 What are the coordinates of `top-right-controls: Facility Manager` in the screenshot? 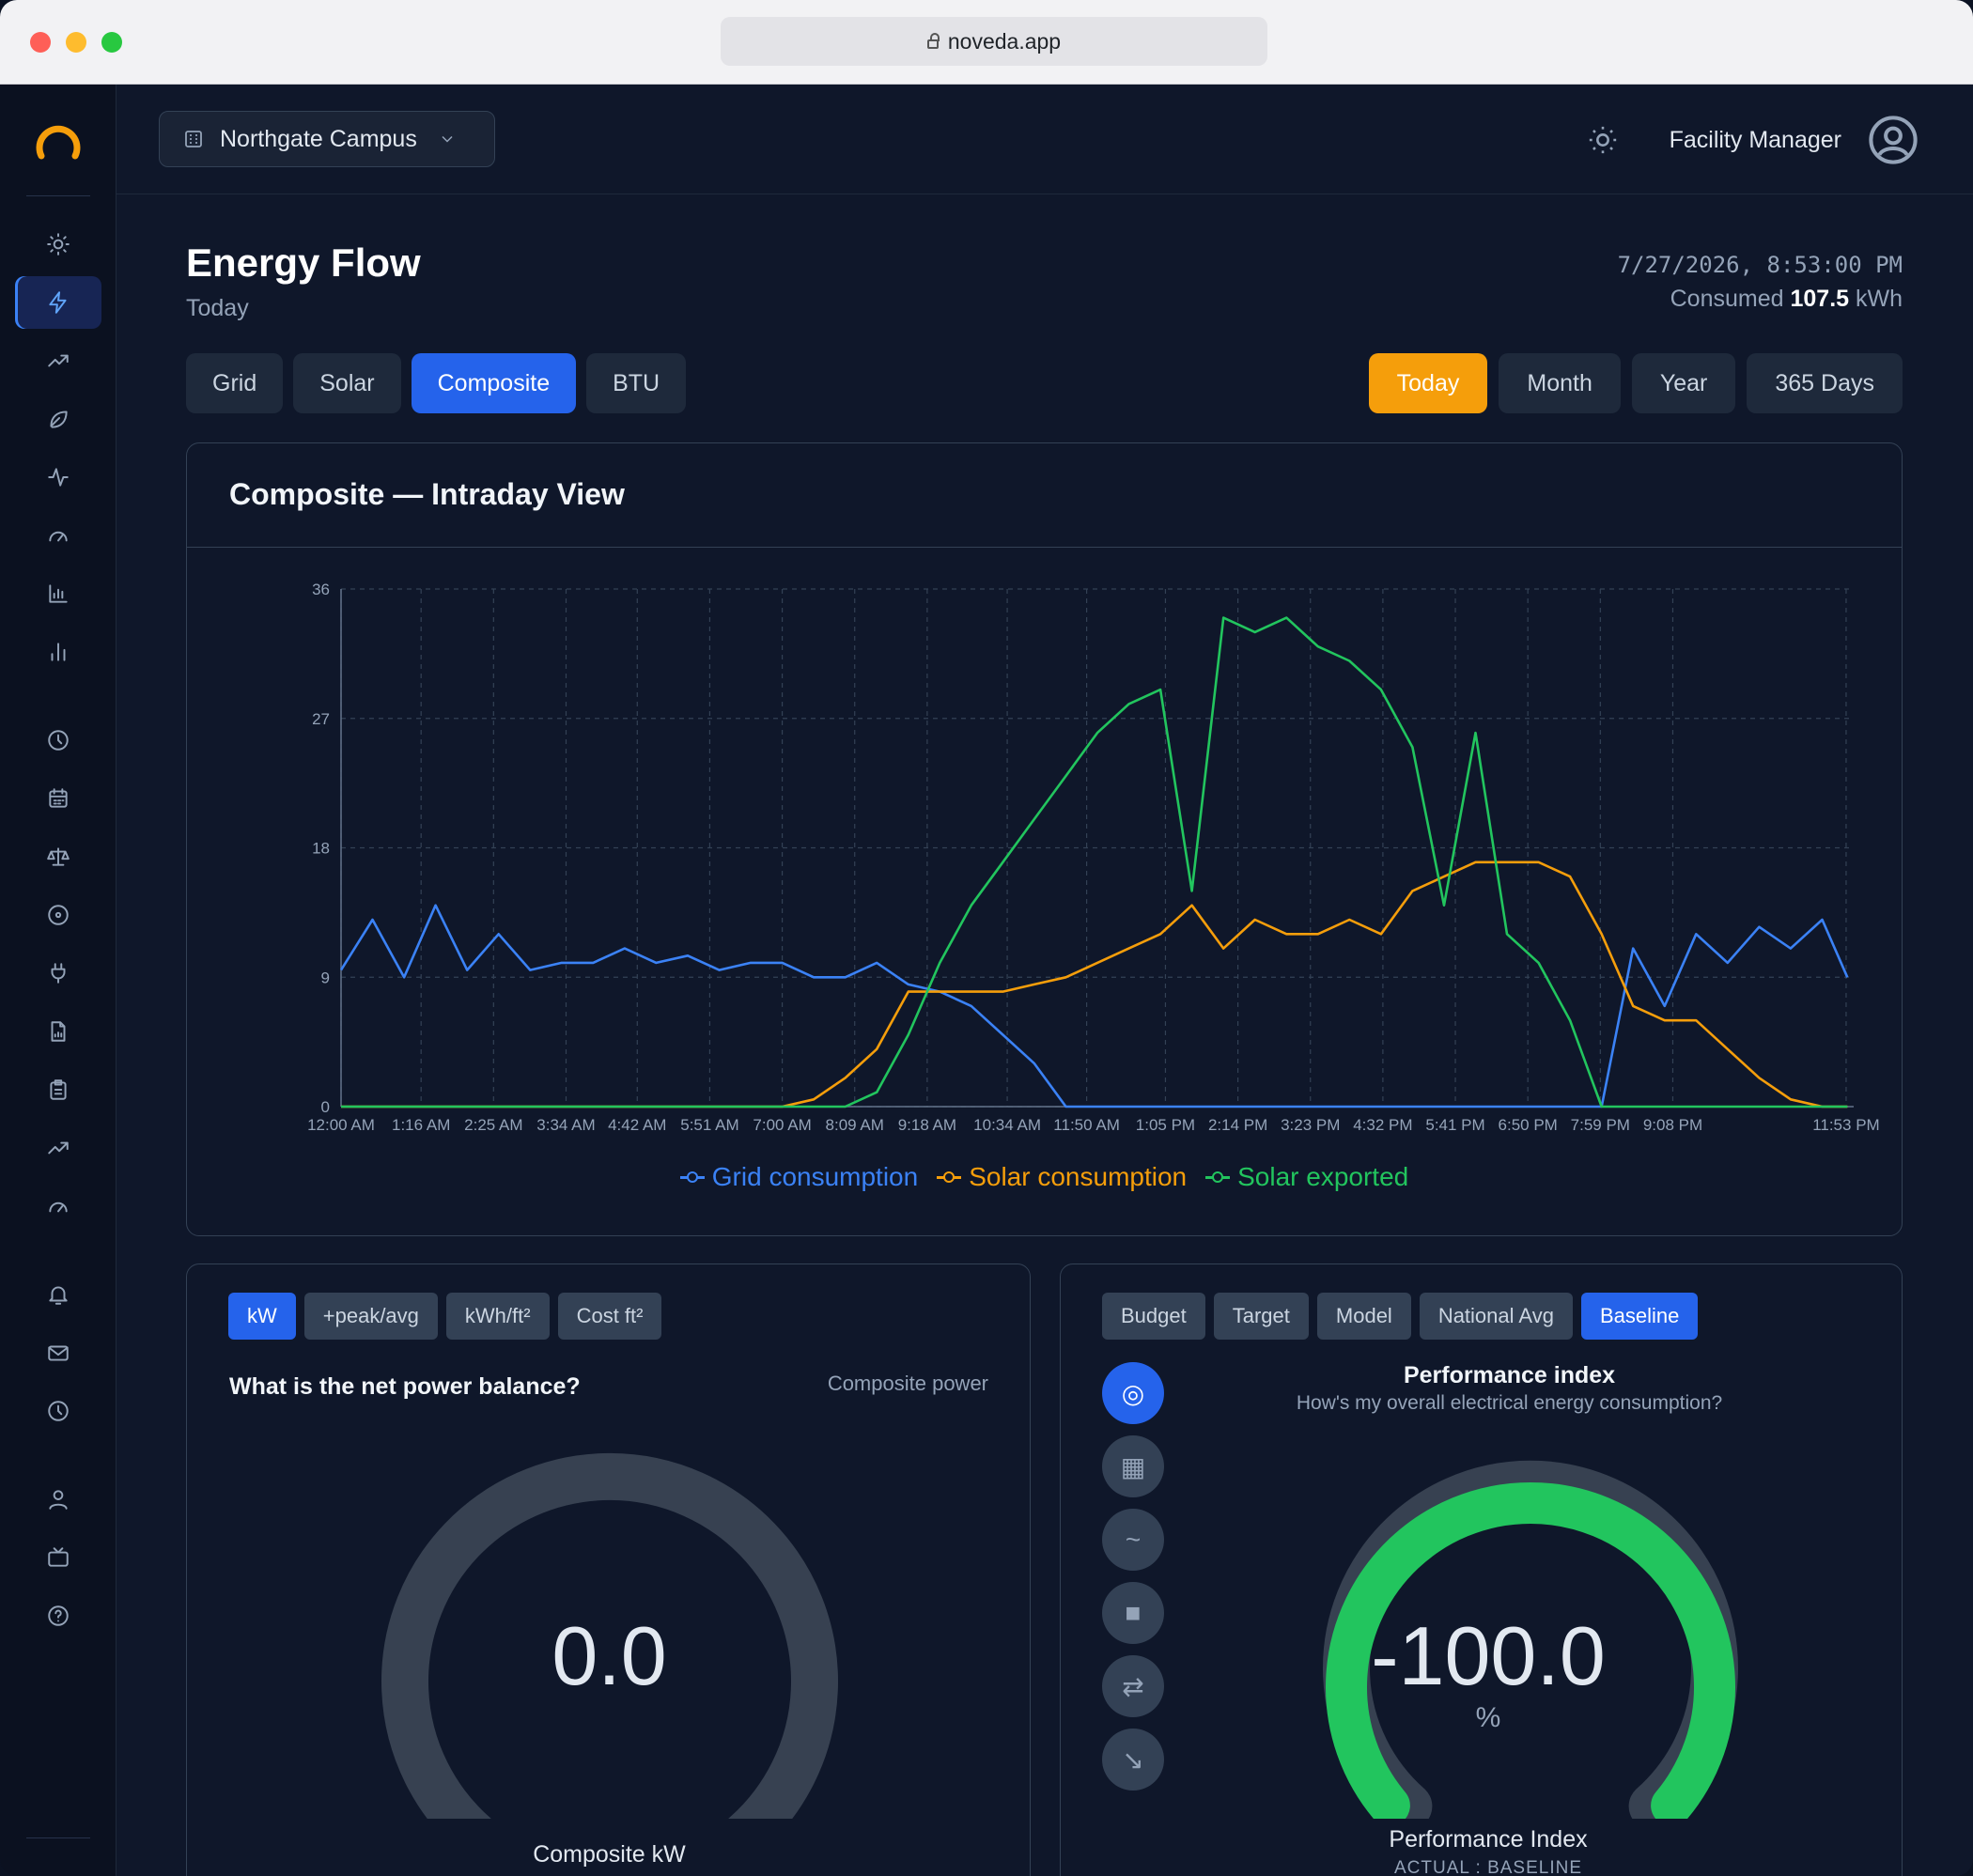 It's located at (1753, 140).